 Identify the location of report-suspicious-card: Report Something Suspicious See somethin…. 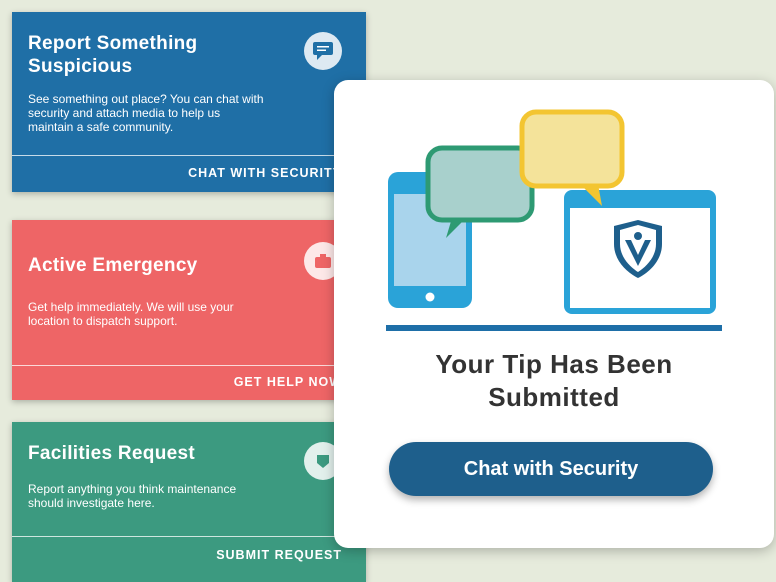
(189, 102).